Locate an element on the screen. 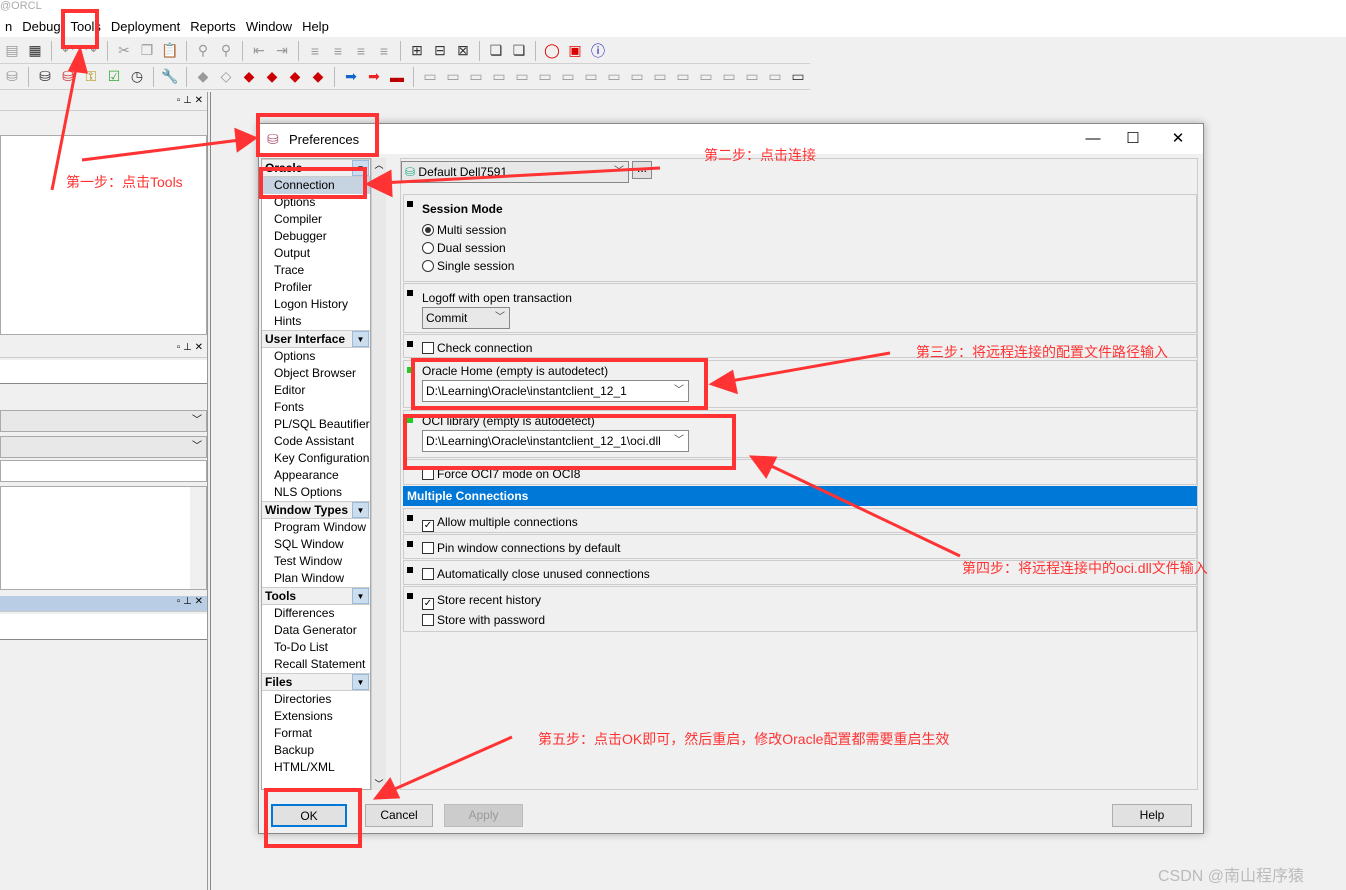  annotation-step4: 第四步：将远程连接中的oci.dll文件输入 is located at coordinates (1085, 568).